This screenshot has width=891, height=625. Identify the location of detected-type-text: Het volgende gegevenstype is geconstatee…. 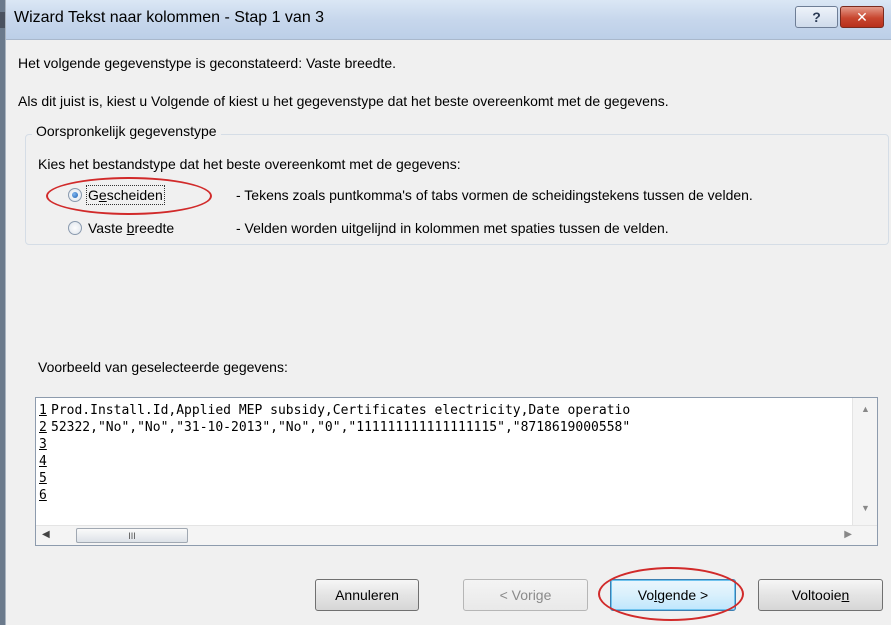
(207, 63).